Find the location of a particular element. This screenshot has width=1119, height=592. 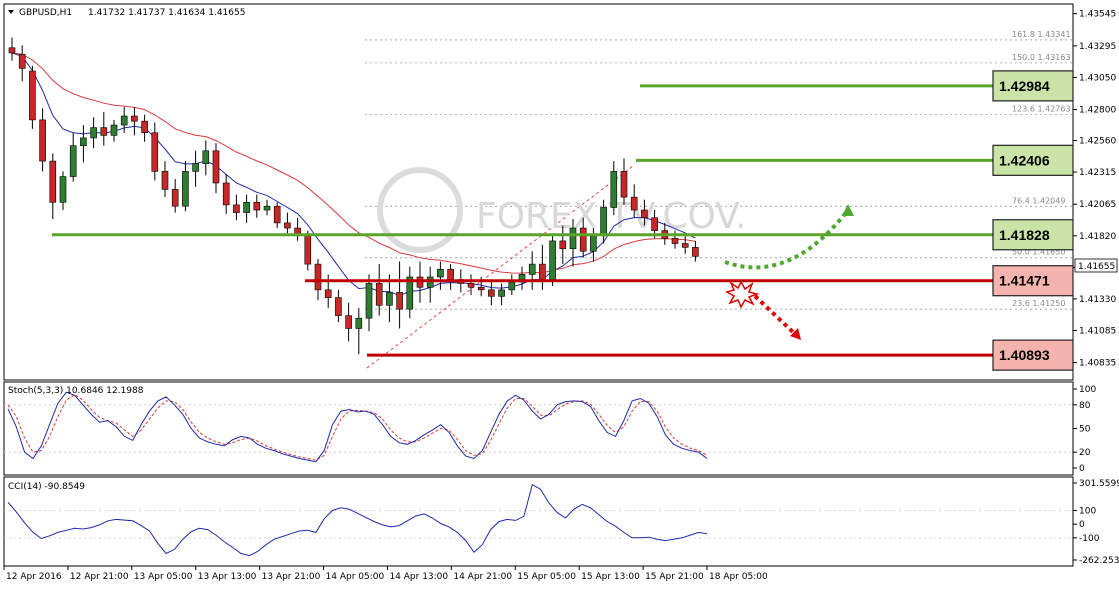

price-tick-label: 1.42800 is located at coordinates (1097, 111).